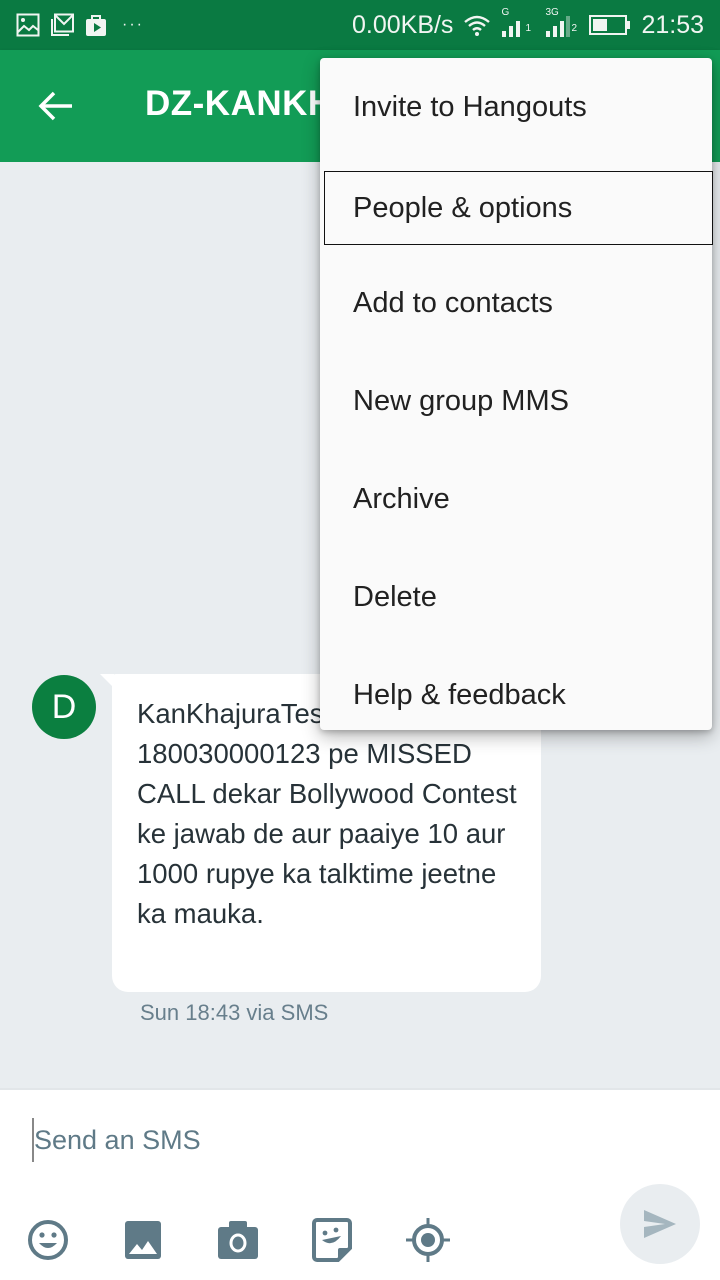 The width and height of the screenshot is (720, 1280). I want to click on menu-item-delete: Delete, so click(516, 597).